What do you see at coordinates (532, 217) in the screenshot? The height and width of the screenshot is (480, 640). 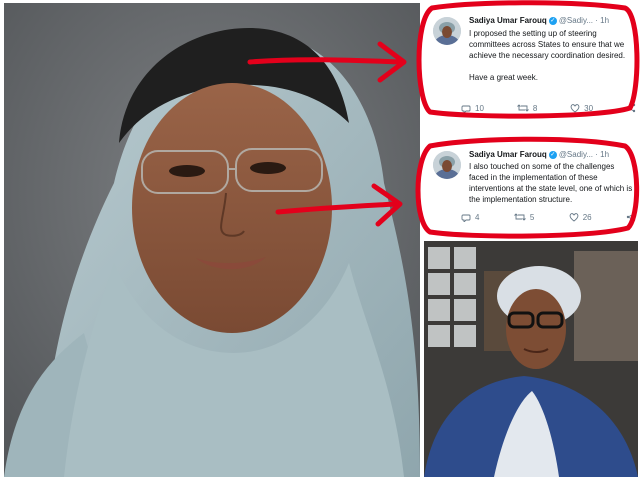 I see `retweet-count: 5` at bounding box center [532, 217].